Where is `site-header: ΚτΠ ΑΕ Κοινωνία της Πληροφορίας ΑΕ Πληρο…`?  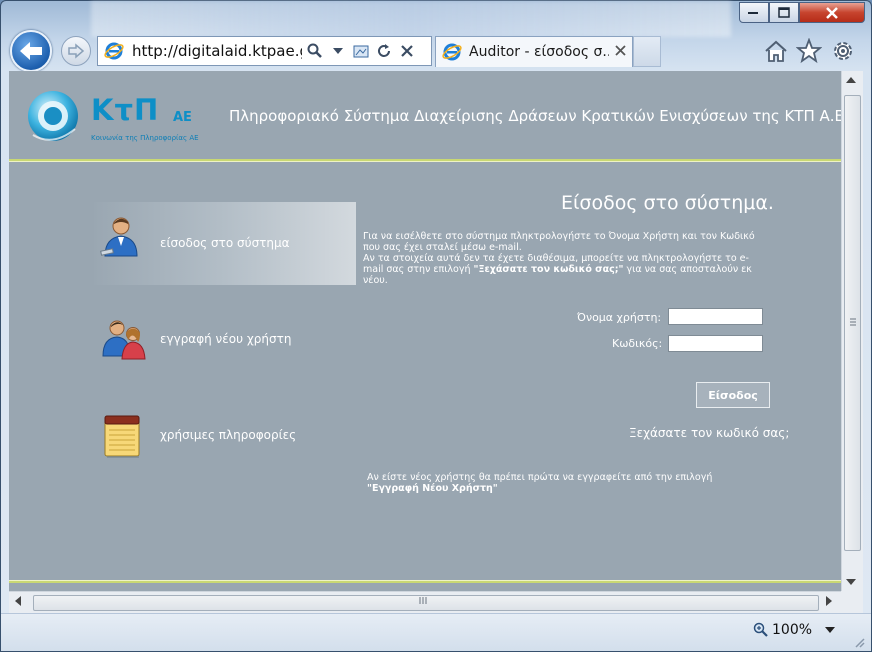
site-header: ΚτΠ ΑΕ Κοινωνία της Πληροφορίας ΑΕ Πληρο… is located at coordinates (425, 115).